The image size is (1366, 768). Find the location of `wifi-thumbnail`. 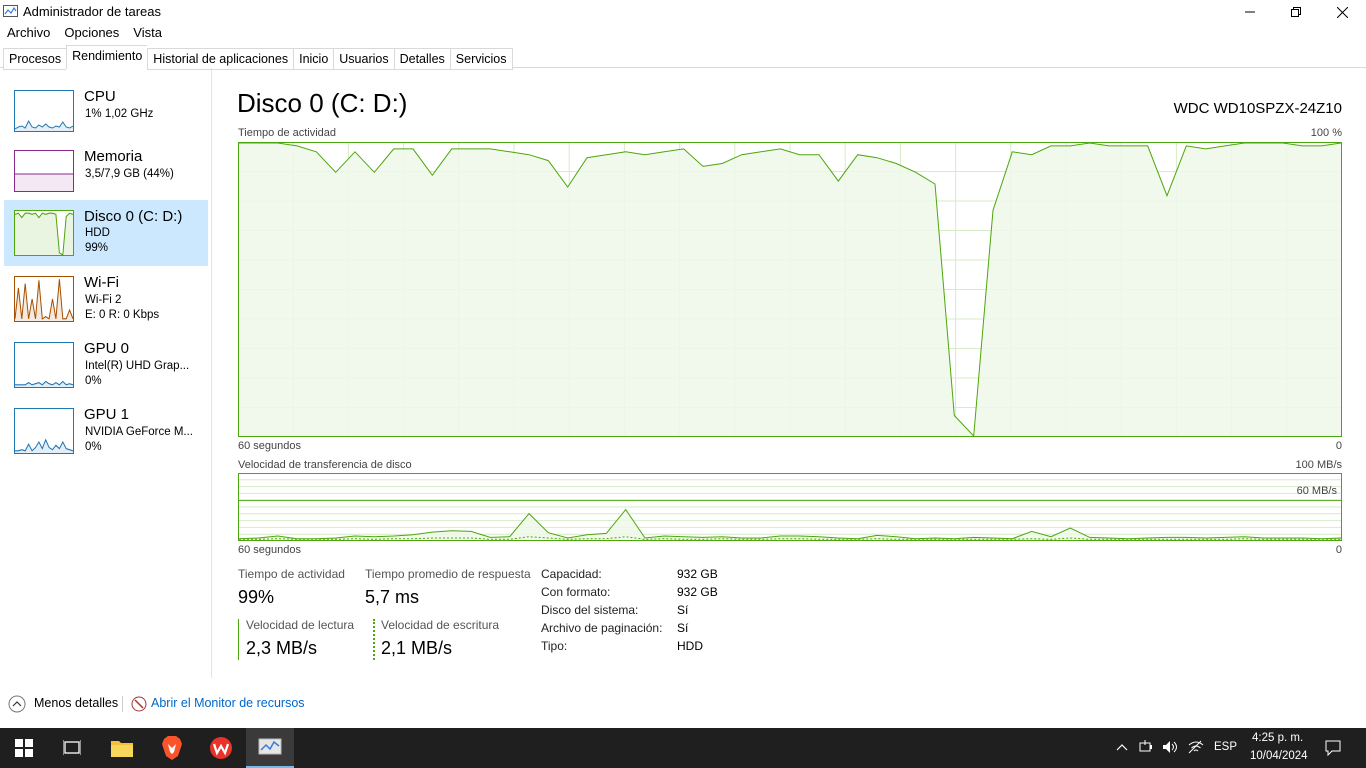

wifi-thumbnail is located at coordinates (44, 299).